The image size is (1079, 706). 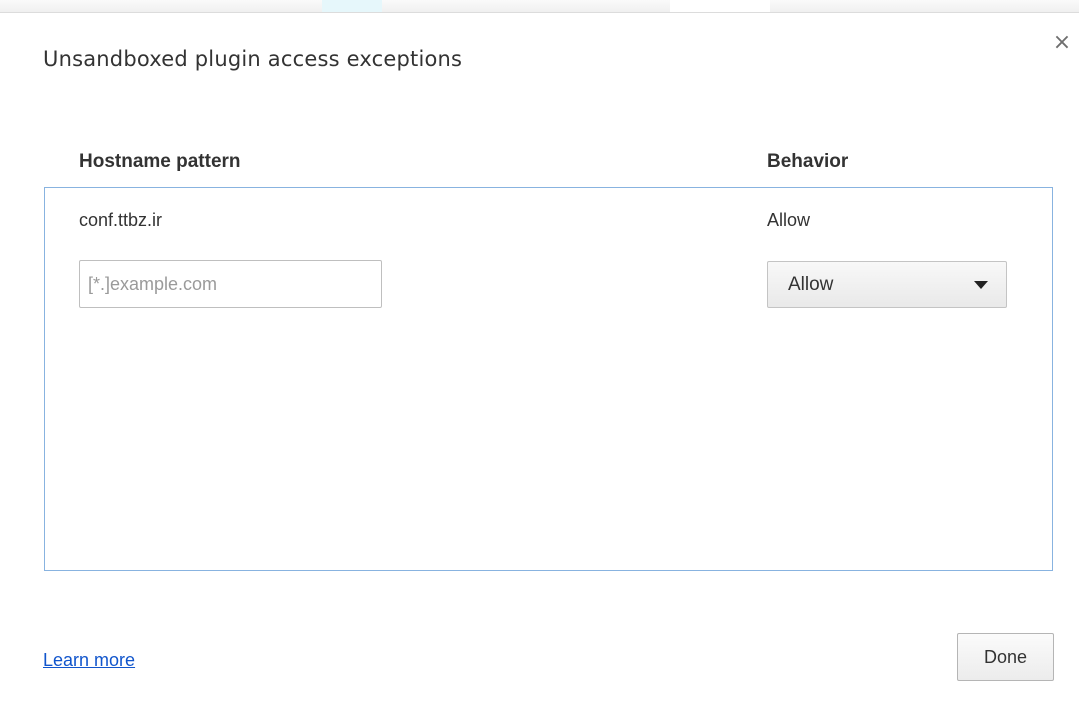 What do you see at coordinates (788, 220) in the screenshot?
I see `exception-behavior: Allow` at bounding box center [788, 220].